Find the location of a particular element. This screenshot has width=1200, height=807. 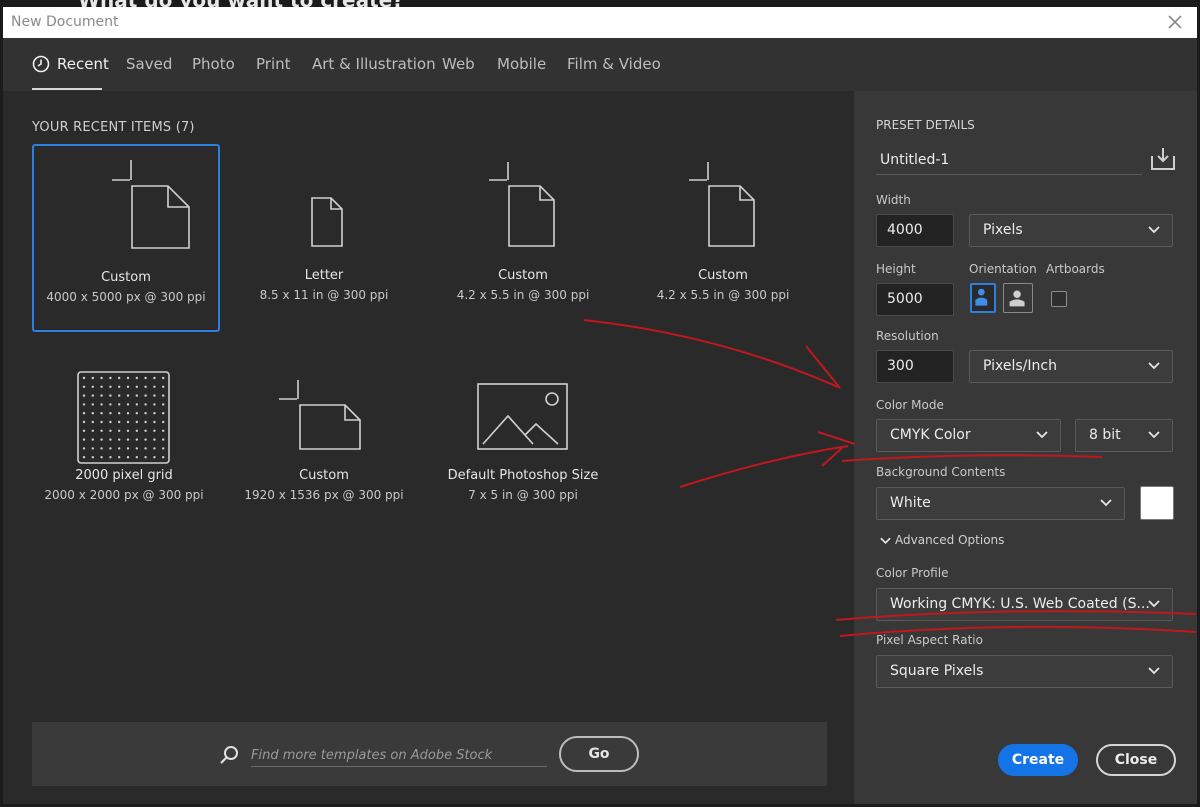

document-icon is located at coordinates (327, 222).